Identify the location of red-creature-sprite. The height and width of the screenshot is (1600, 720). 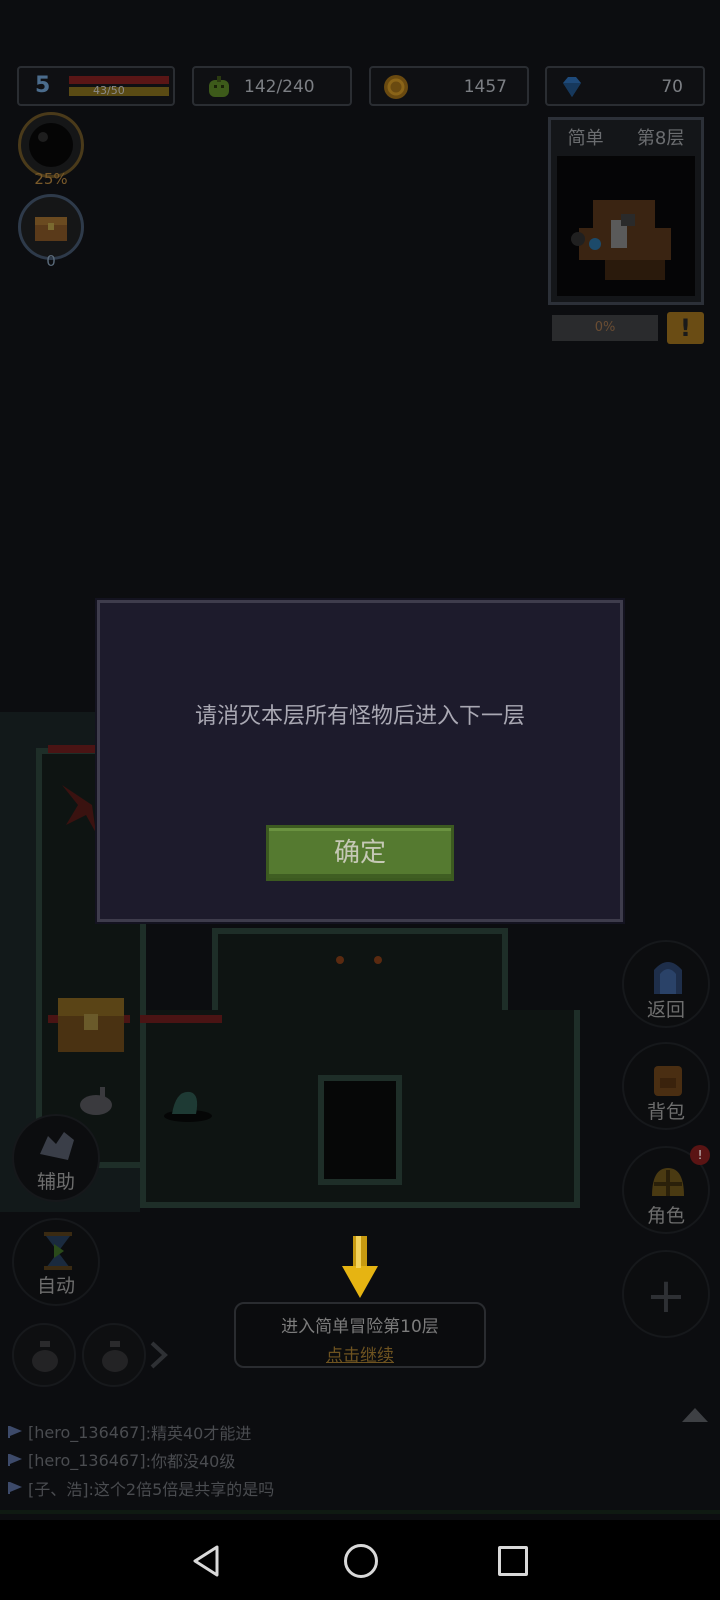
(79, 805).